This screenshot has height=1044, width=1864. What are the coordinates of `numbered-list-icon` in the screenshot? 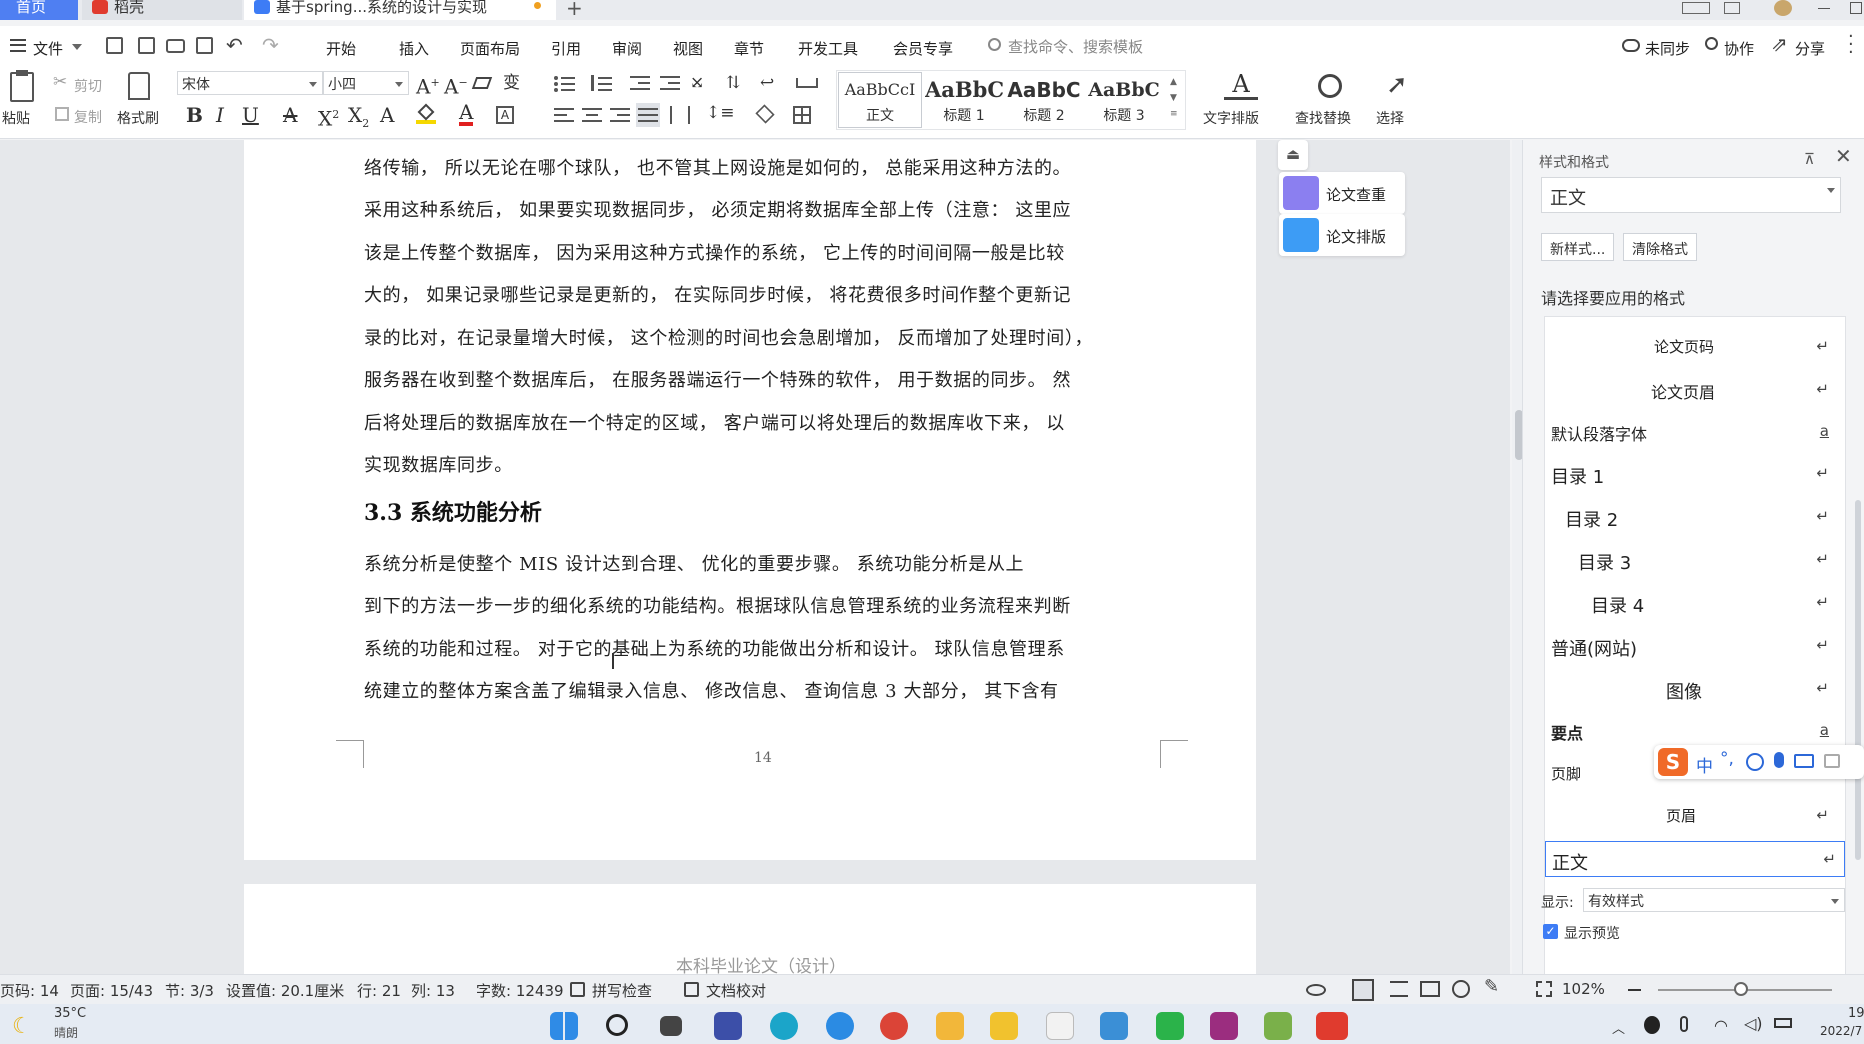 It's located at (602, 83).